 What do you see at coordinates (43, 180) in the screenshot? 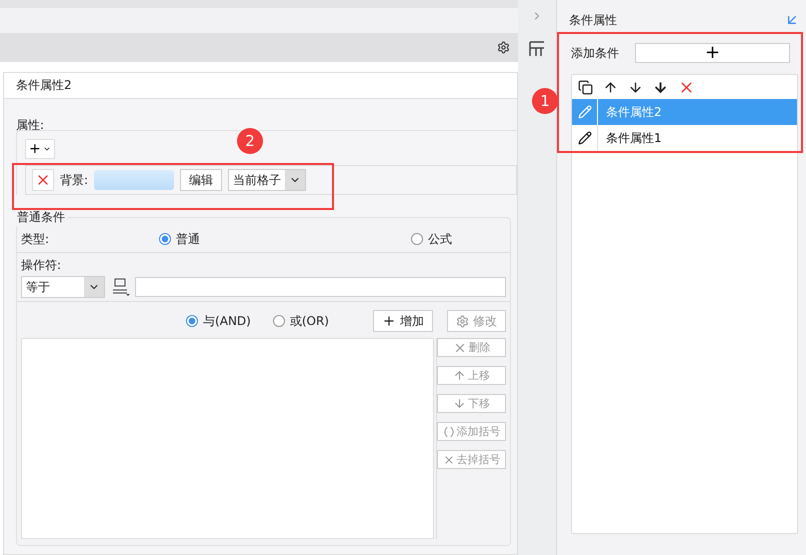
I see `delete-button` at bounding box center [43, 180].